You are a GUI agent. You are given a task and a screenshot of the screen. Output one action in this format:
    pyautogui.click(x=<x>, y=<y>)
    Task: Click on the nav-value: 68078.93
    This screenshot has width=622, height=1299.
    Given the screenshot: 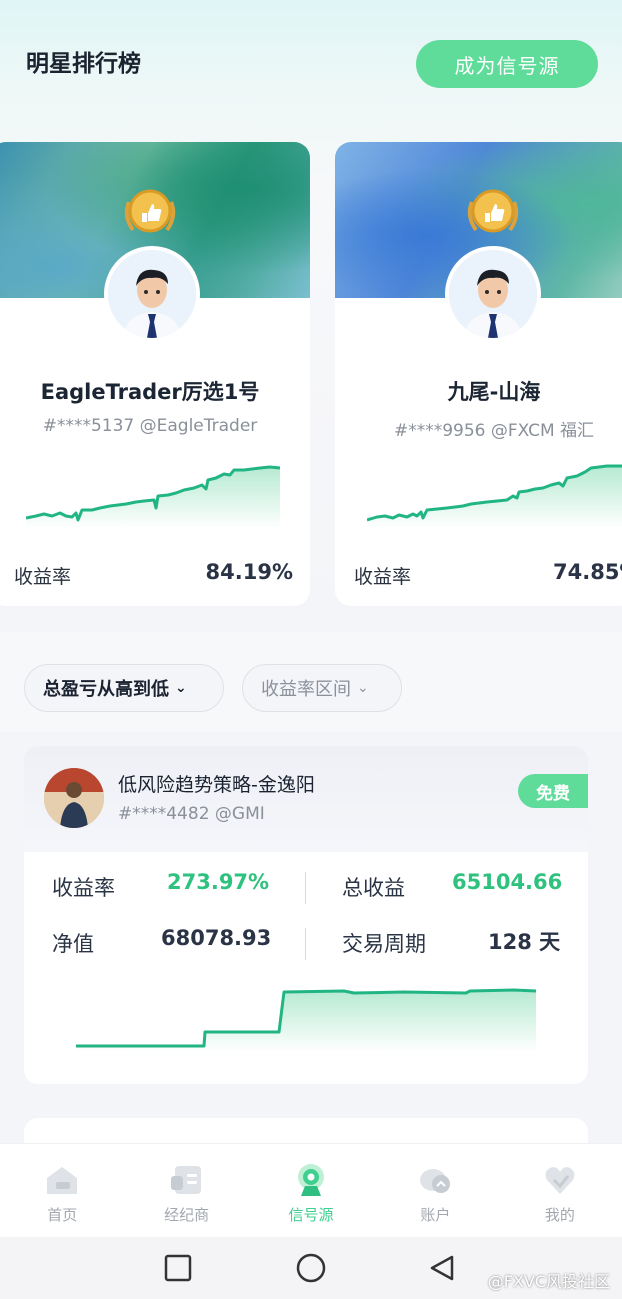 What is the action you would take?
    pyautogui.click(x=216, y=938)
    